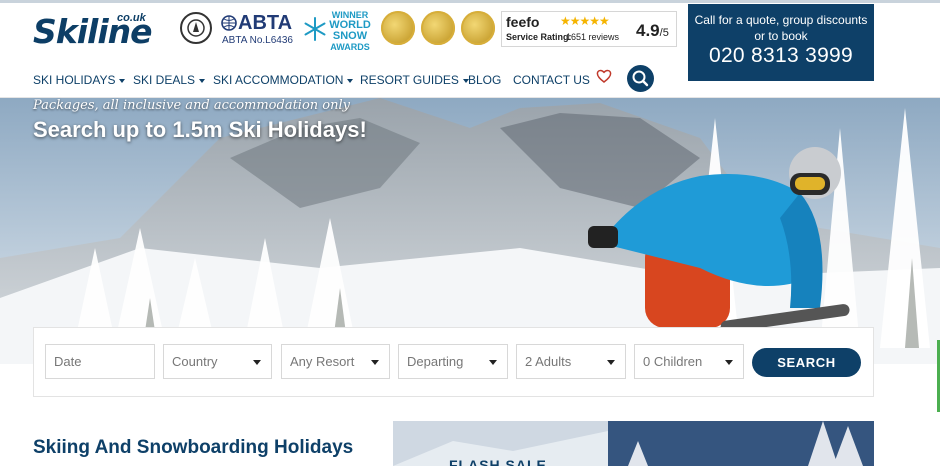 This screenshot has width=940, height=466. Describe the element at coordinates (315, 29) in the screenshot. I see `snowflake-icon` at that location.